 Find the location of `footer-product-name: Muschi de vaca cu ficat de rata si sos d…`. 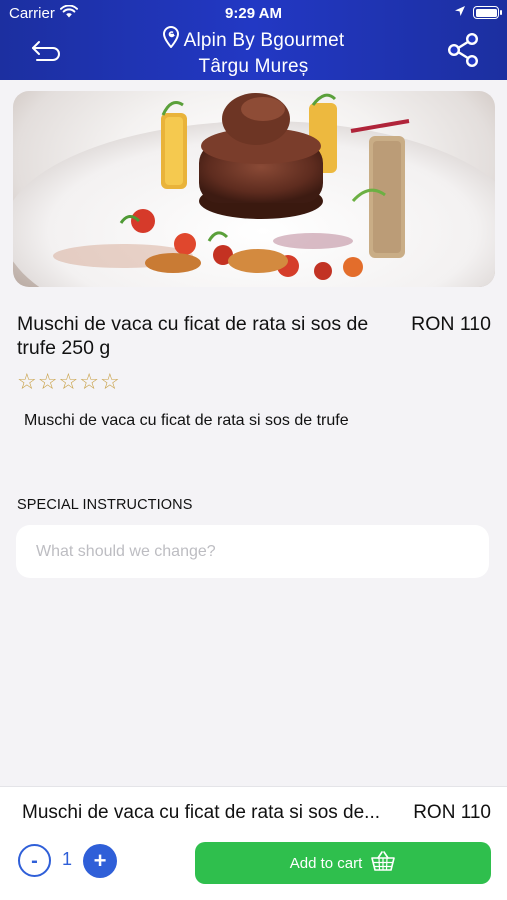

footer-product-name: Muschi de vaca cu ficat de rata si sos d… is located at coordinates (201, 812).